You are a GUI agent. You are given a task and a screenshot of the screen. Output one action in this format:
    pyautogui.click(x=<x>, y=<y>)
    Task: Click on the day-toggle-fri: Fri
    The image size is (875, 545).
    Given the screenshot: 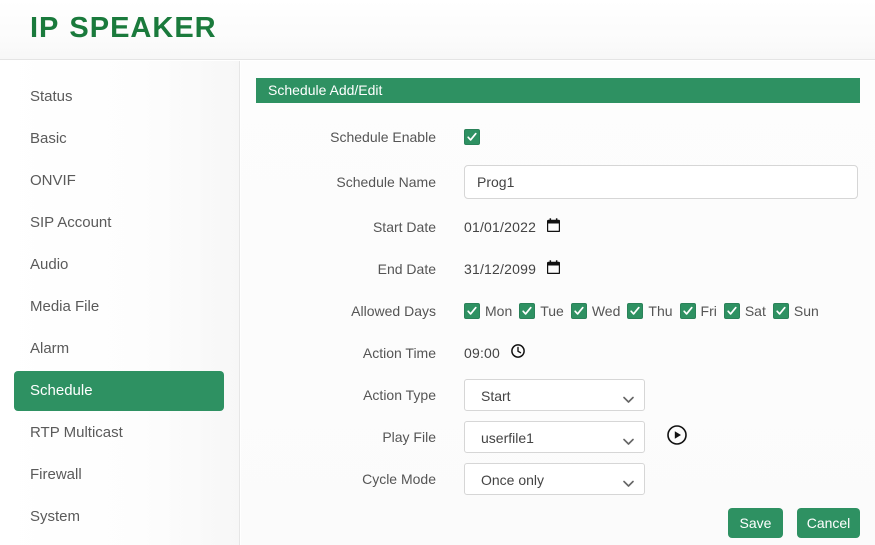 What is the action you would take?
    pyautogui.click(x=698, y=311)
    